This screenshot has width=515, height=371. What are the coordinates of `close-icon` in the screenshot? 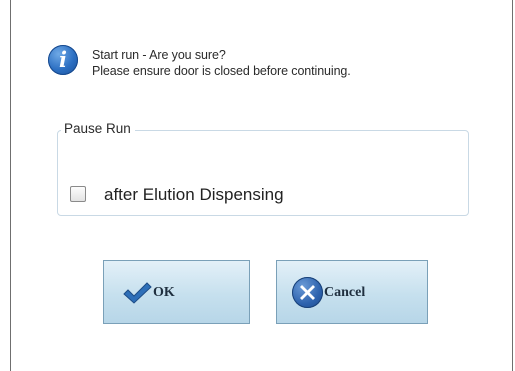 It's located at (307, 292).